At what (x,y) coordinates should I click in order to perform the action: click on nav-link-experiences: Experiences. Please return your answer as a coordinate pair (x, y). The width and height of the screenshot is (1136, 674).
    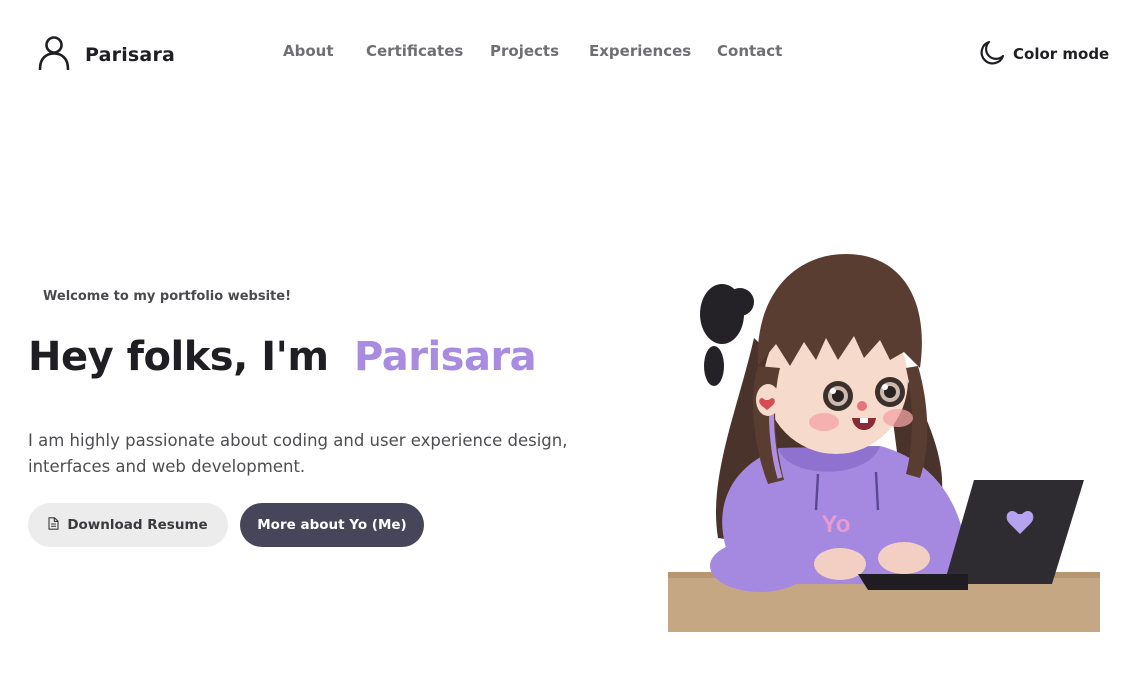
    Looking at the image, I should click on (640, 51).